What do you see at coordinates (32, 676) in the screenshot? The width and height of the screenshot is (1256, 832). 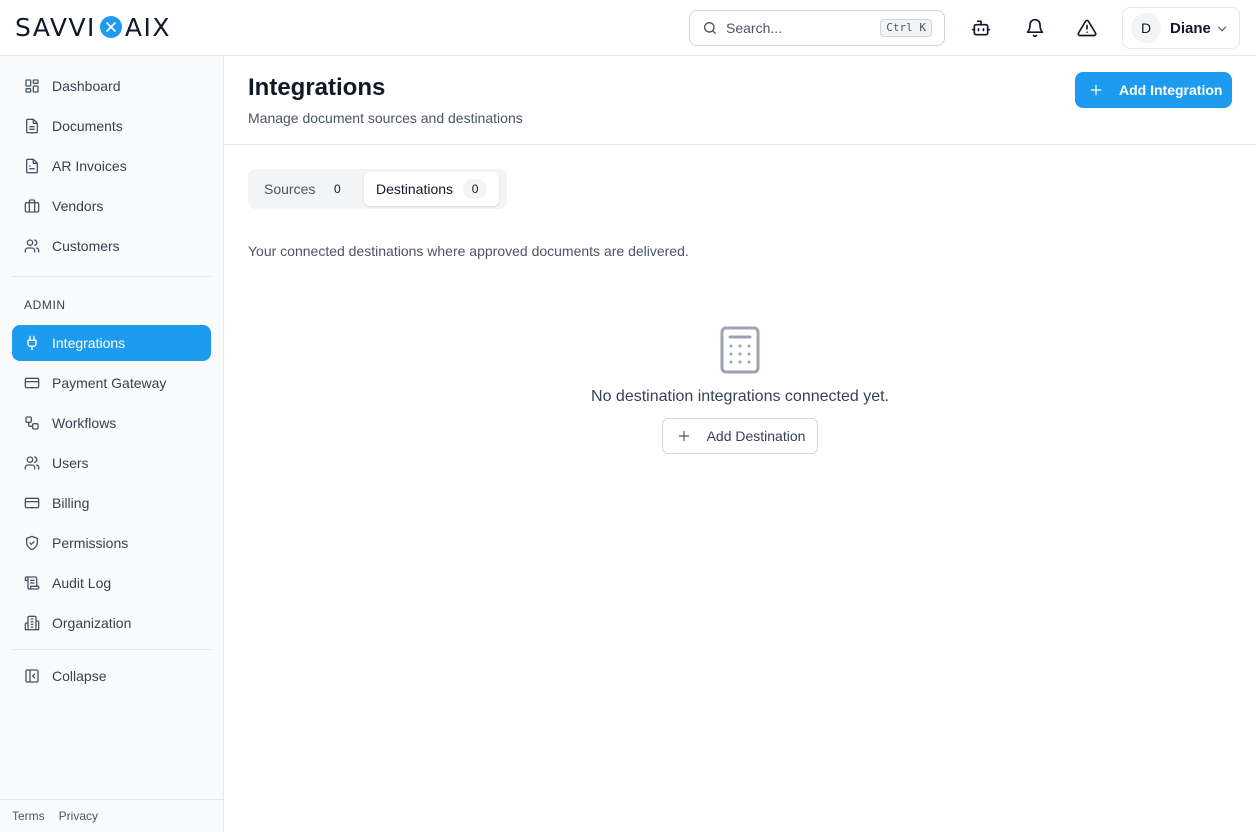 I see `panel-collapse-icon` at bounding box center [32, 676].